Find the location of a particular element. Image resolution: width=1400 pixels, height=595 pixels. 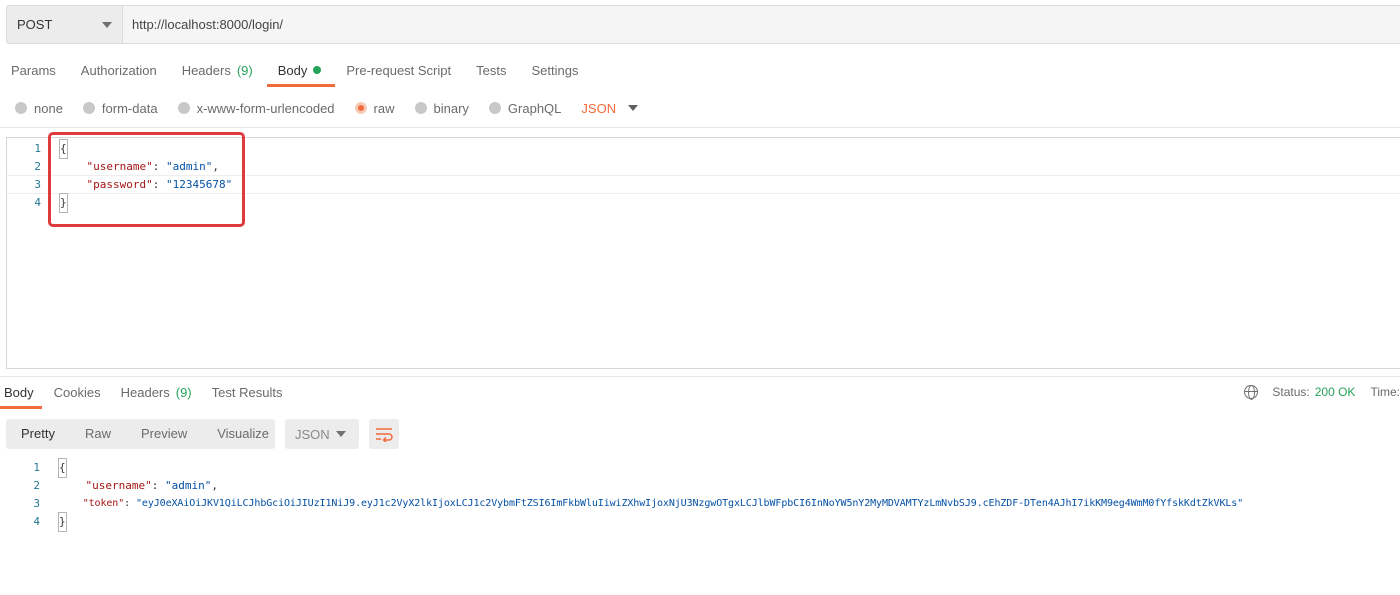

code-line-current: 3 "password": "12345678" is located at coordinates (703, 184).